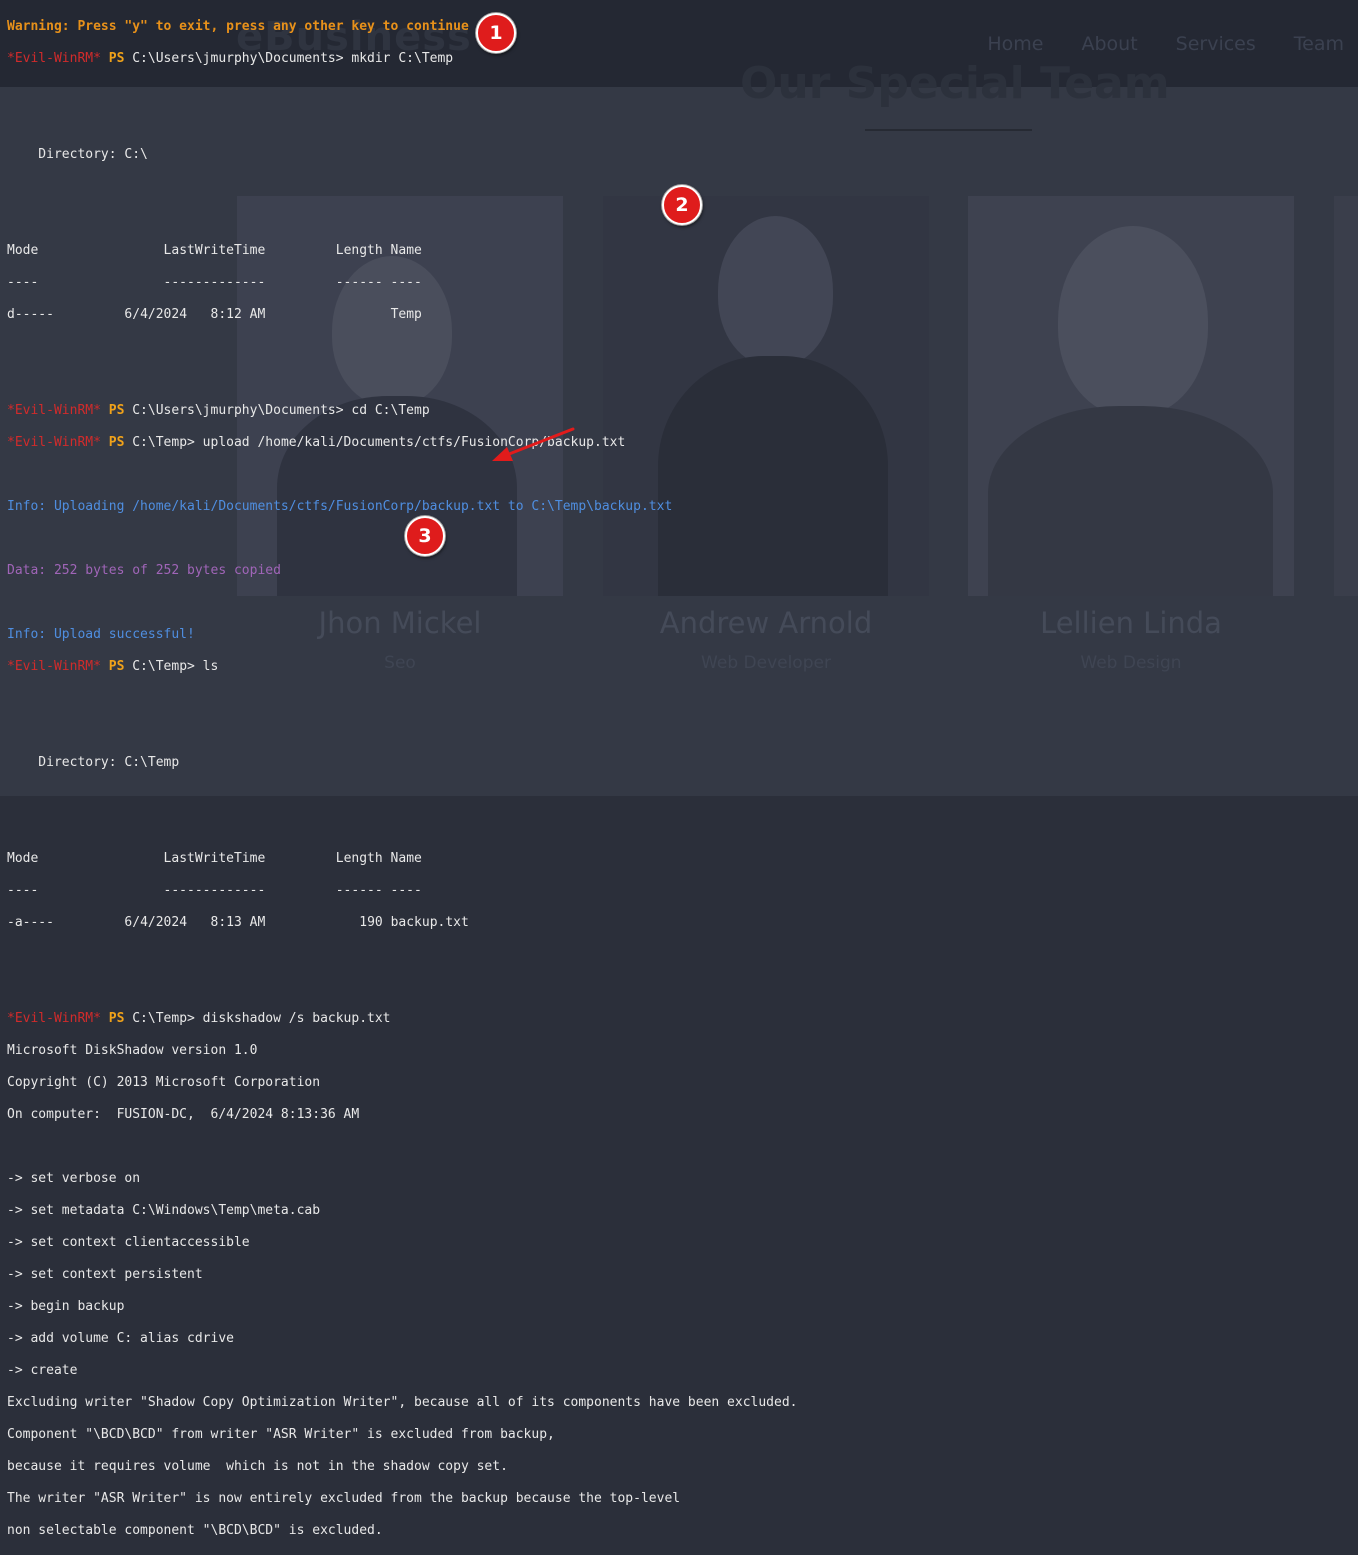 Image resolution: width=1358 pixels, height=1555 pixels. I want to click on data-copied: Data: 252 bytes of 252 bytes copied, so click(144, 570).